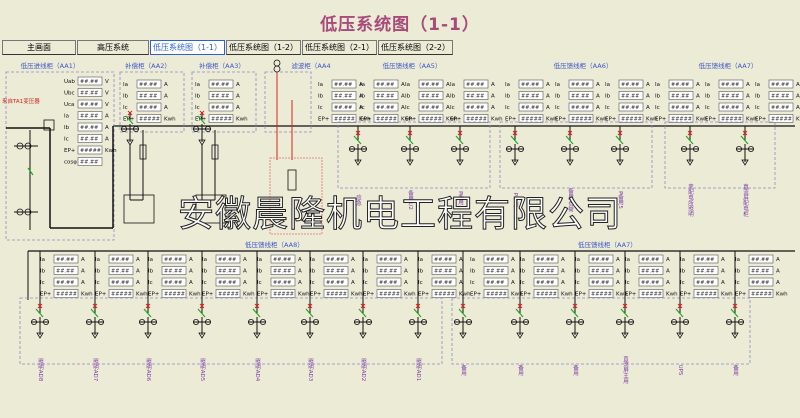  Describe the element at coordinates (727, 295) in the screenshot. I see `meter-bottom-feeder-13-unit: Kwh` at that location.